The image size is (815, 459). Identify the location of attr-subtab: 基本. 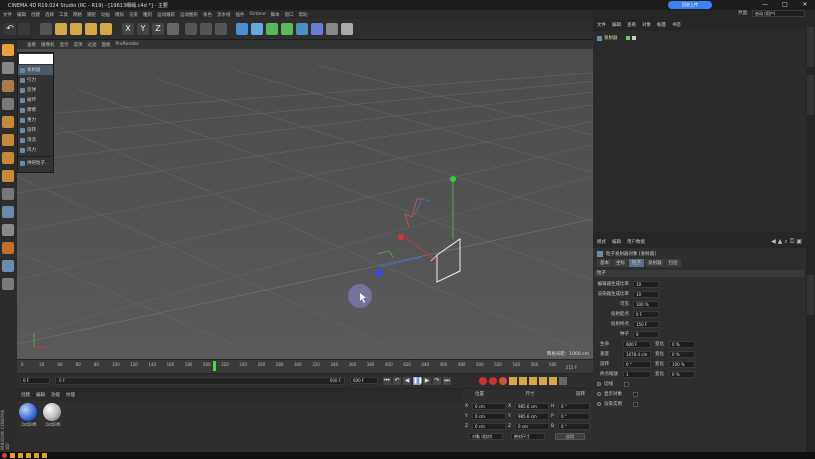
(604, 263).